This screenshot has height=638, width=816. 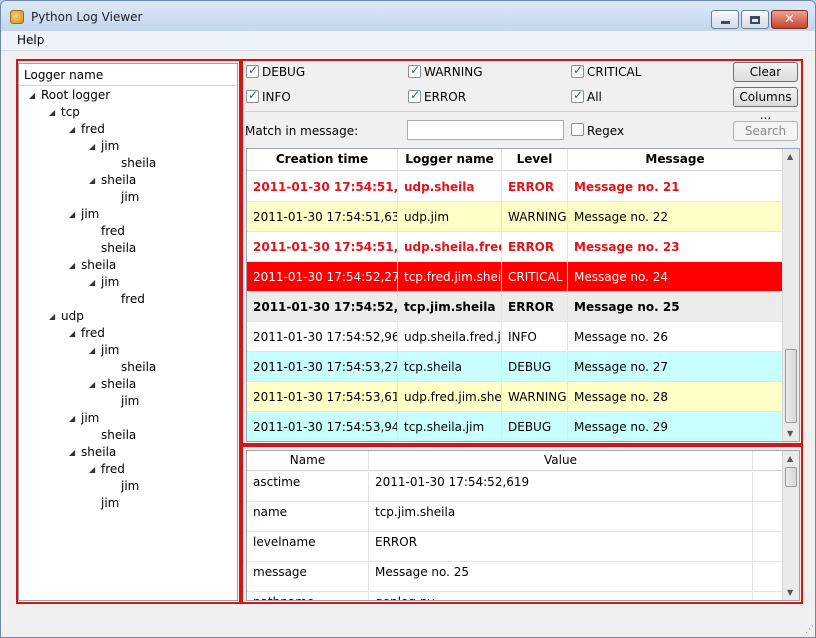 I want to click on detail-cell-empty, so click(x=768, y=577).